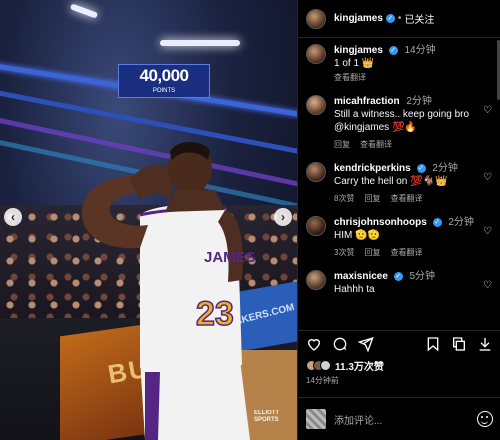 The image size is (500, 440). What do you see at coordinates (422, 276) in the screenshot?
I see `comment-time: 5分钟` at bounding box center [422, 276].